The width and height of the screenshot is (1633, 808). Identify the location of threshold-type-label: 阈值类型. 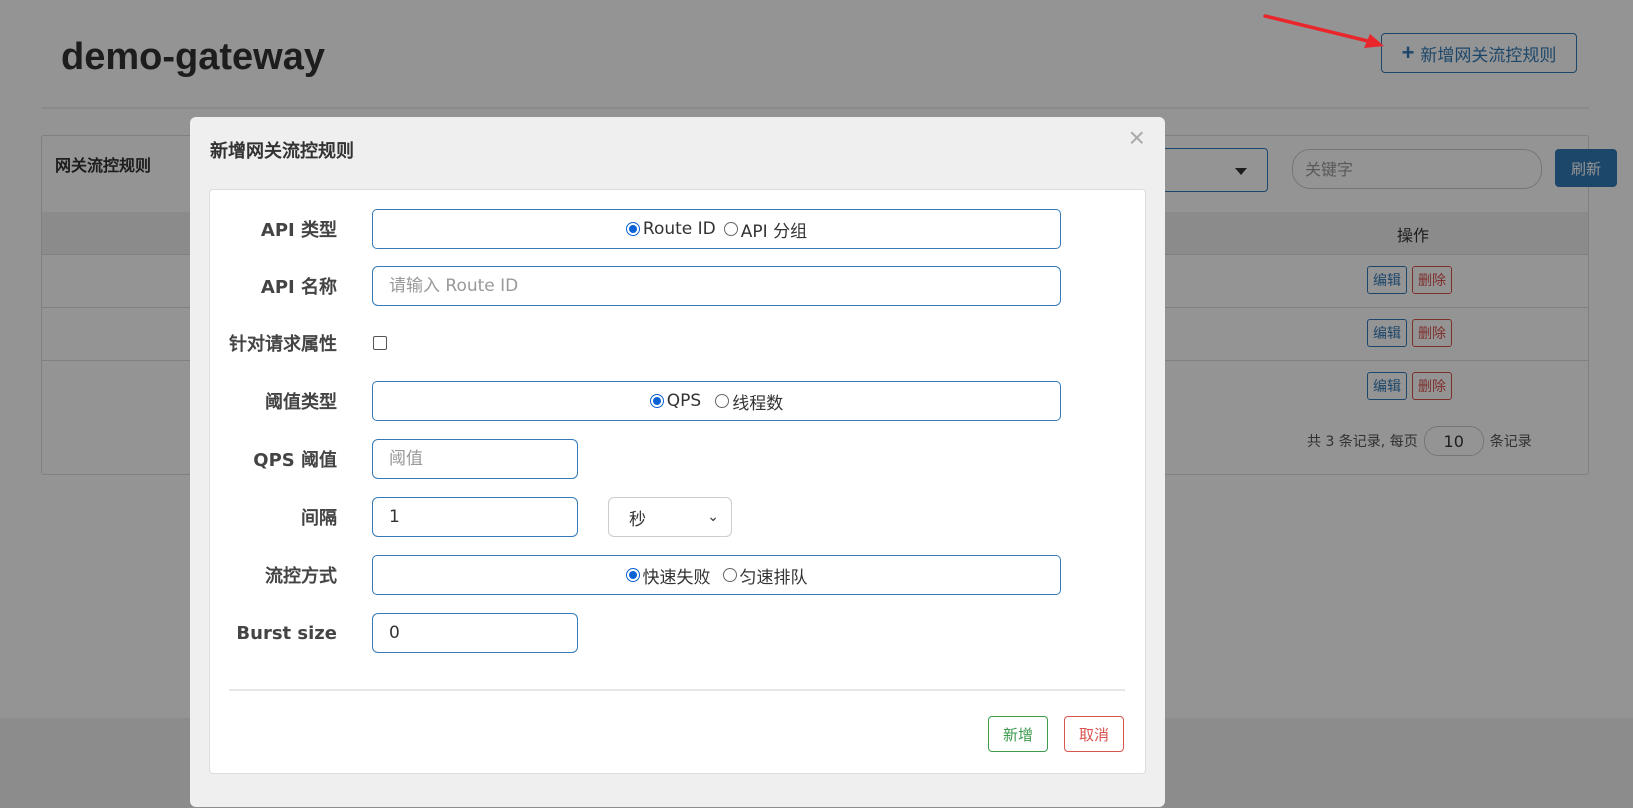
(301, 402).